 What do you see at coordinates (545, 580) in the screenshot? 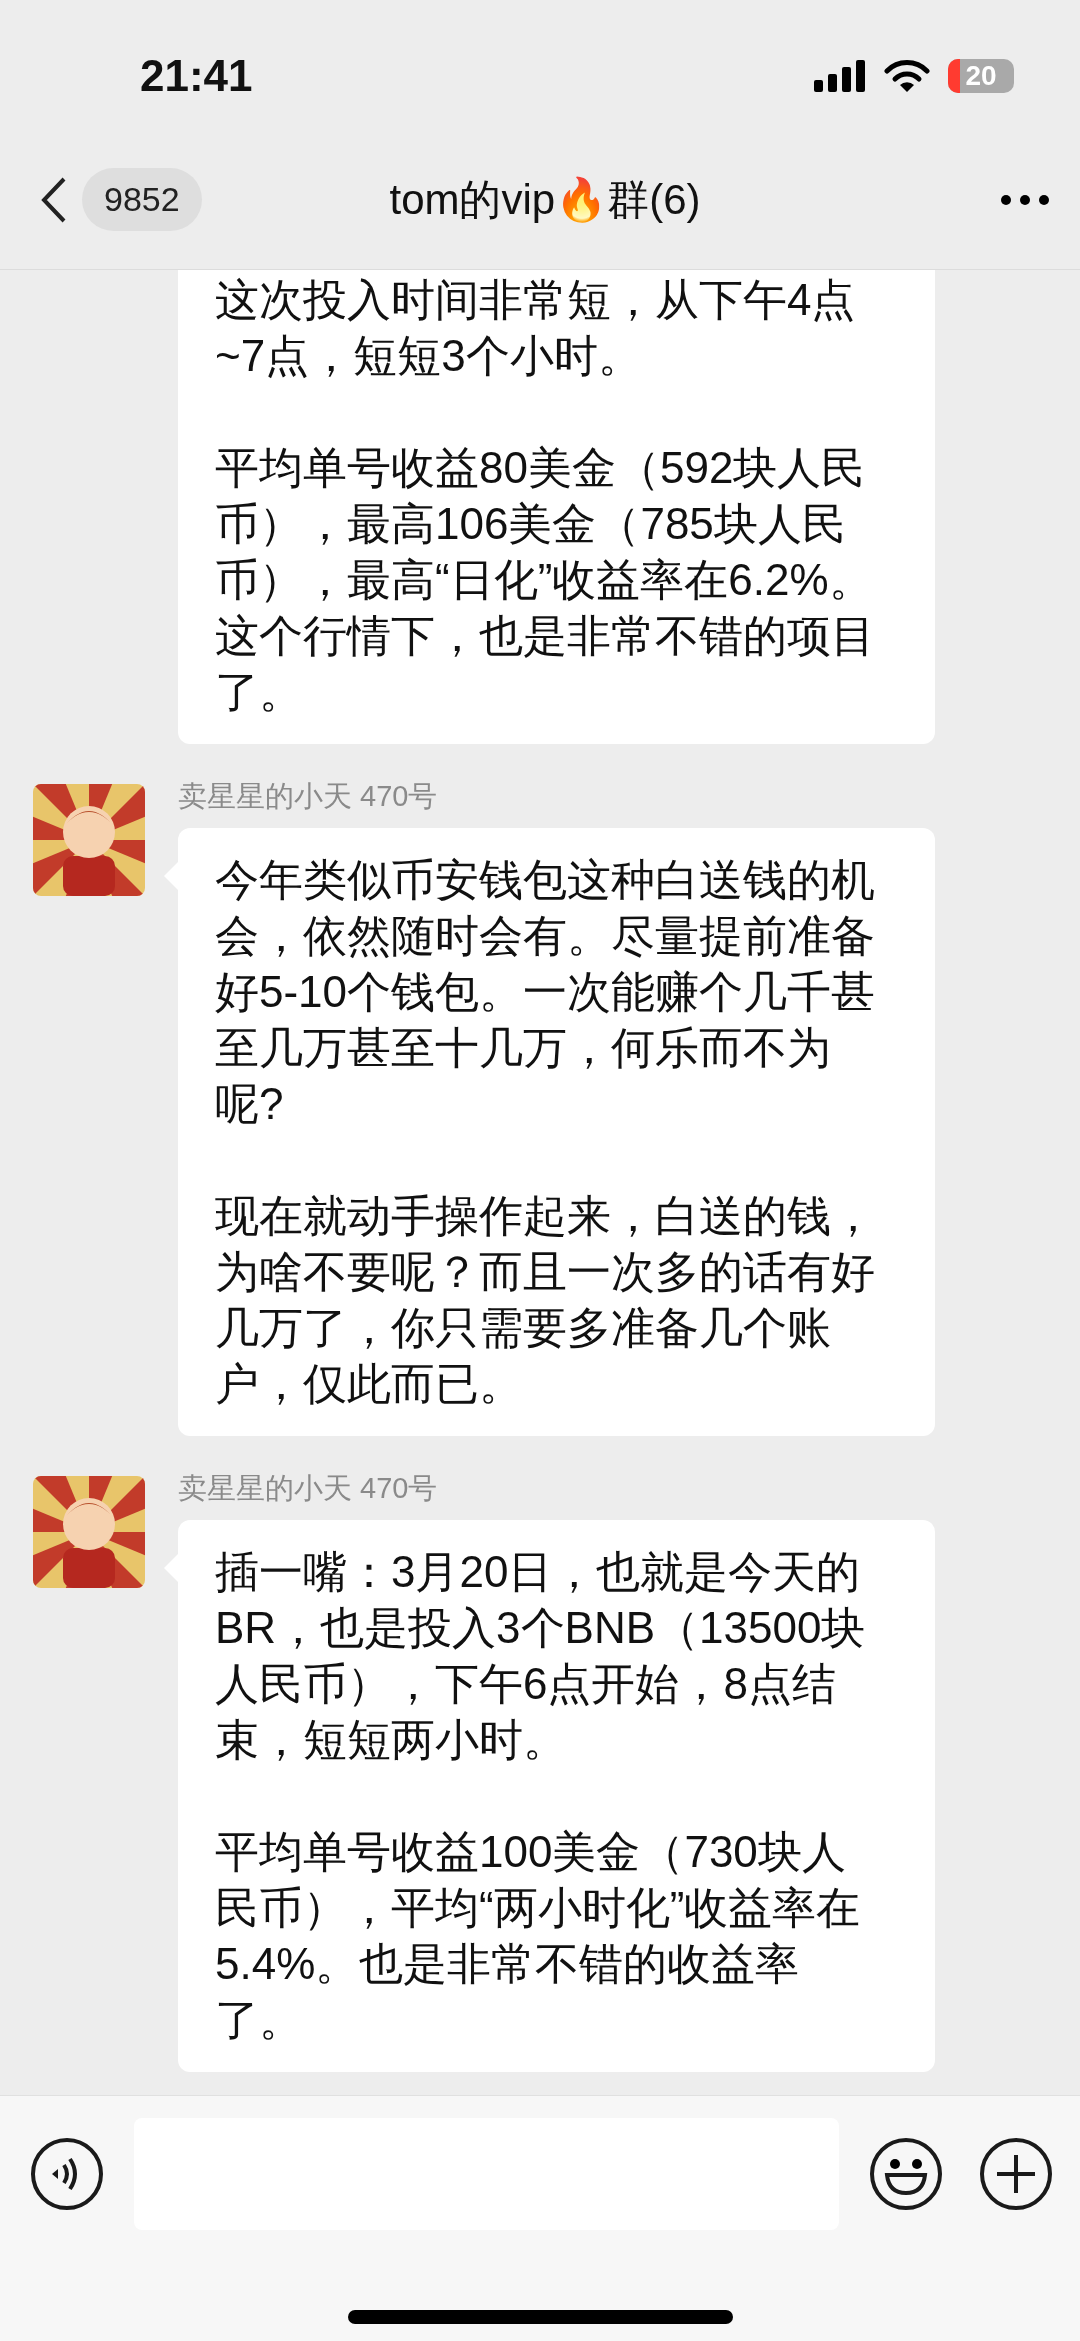
I see `message-text: 平均单号收益80美金（592块人民币），最高106美金（785块人民币），最高“日化”收益率在6.2%。这个行情下，也是非常不错的项目了。` at bounding box center [545, 580].